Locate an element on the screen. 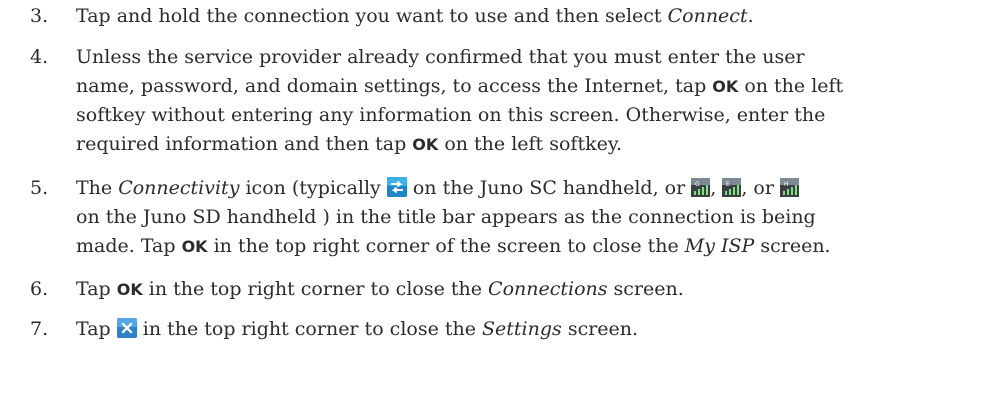 The image size is (992, 415). my-isp-term: My ISP is located at coordinates (719, 246).